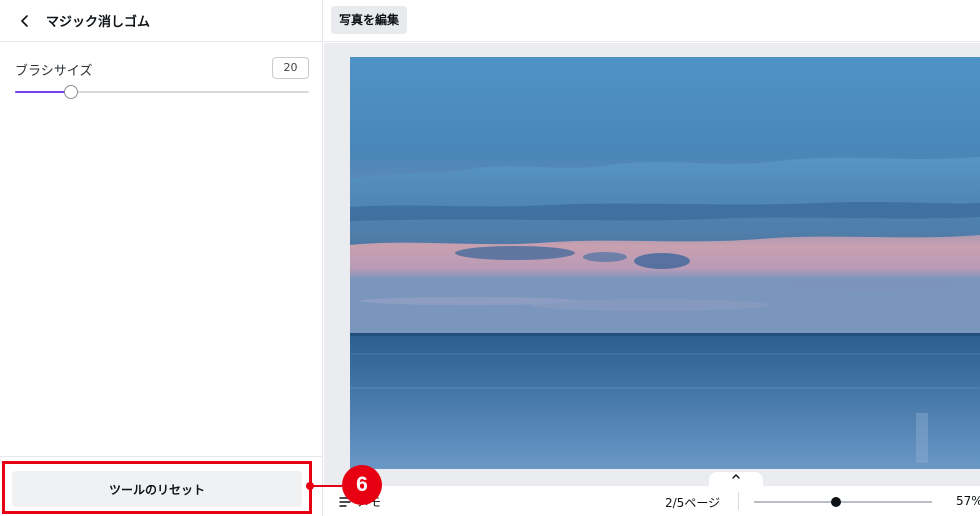 This screenshot has width=980, height=516. Describe the element at coordinates (736, 476) in the screenshot. I see `chevron-up-icon` at that location.